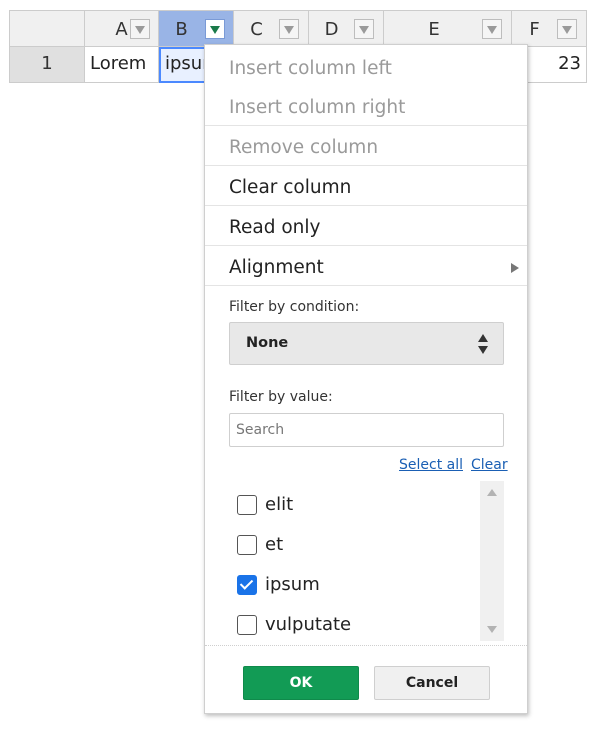  I want to click on submenu-arrow-icon, so click(515, 268).